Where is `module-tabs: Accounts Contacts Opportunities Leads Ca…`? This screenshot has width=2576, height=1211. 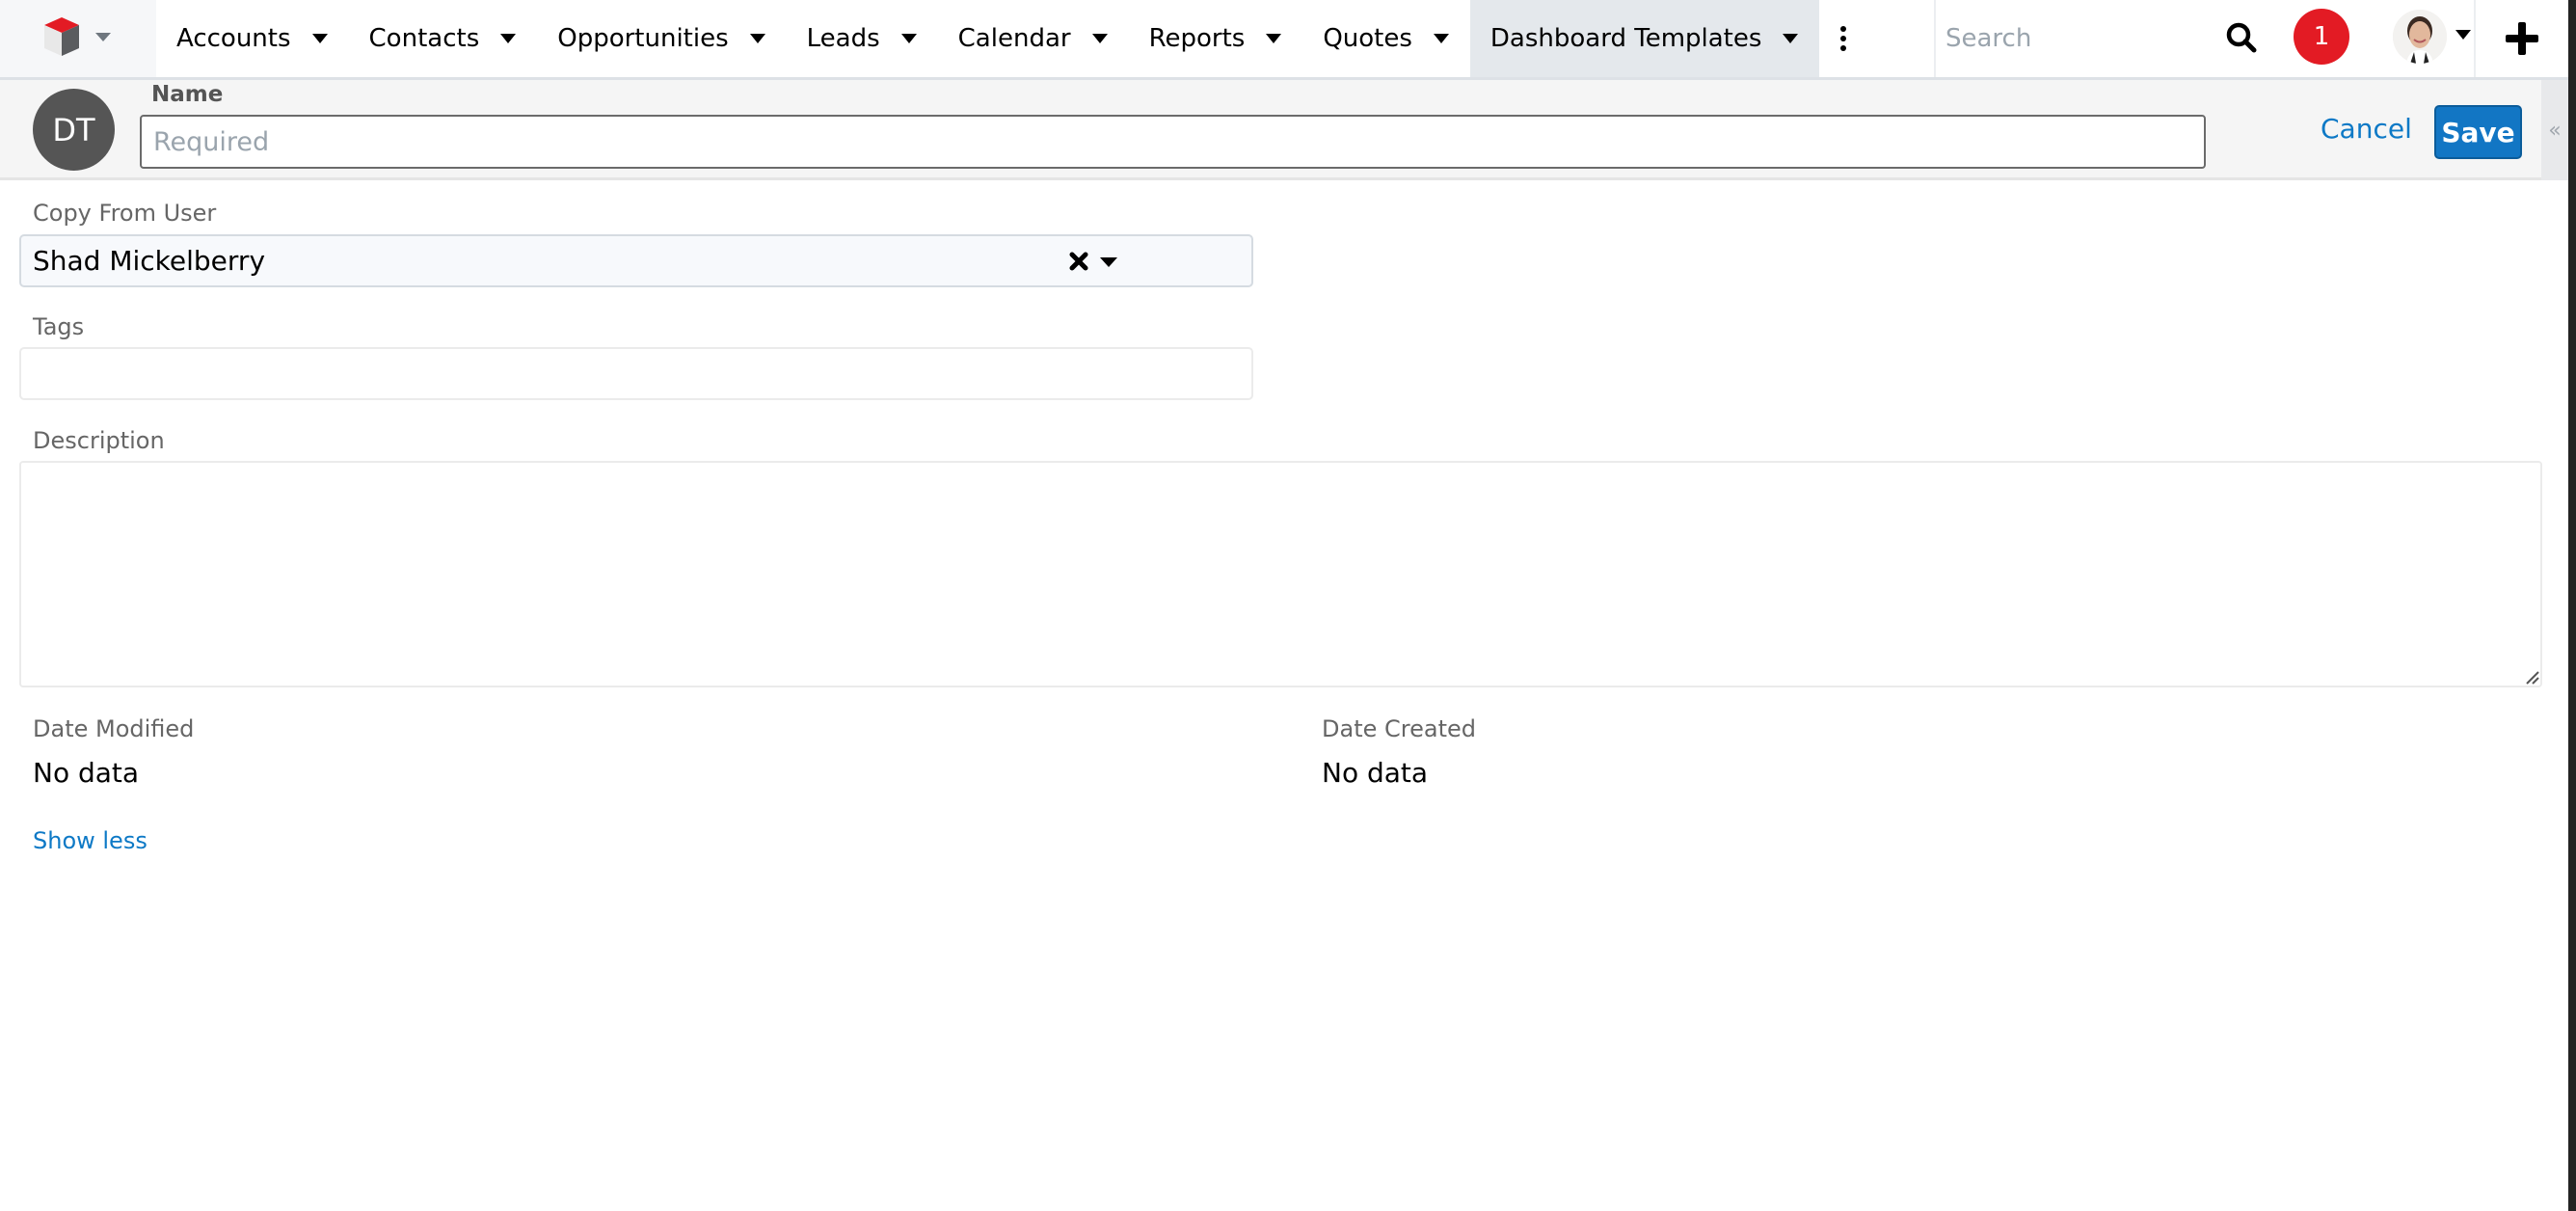 module-tabs: Accounts Contacts Opportunities Leads Ca… is located at coordinates (1011, 39).